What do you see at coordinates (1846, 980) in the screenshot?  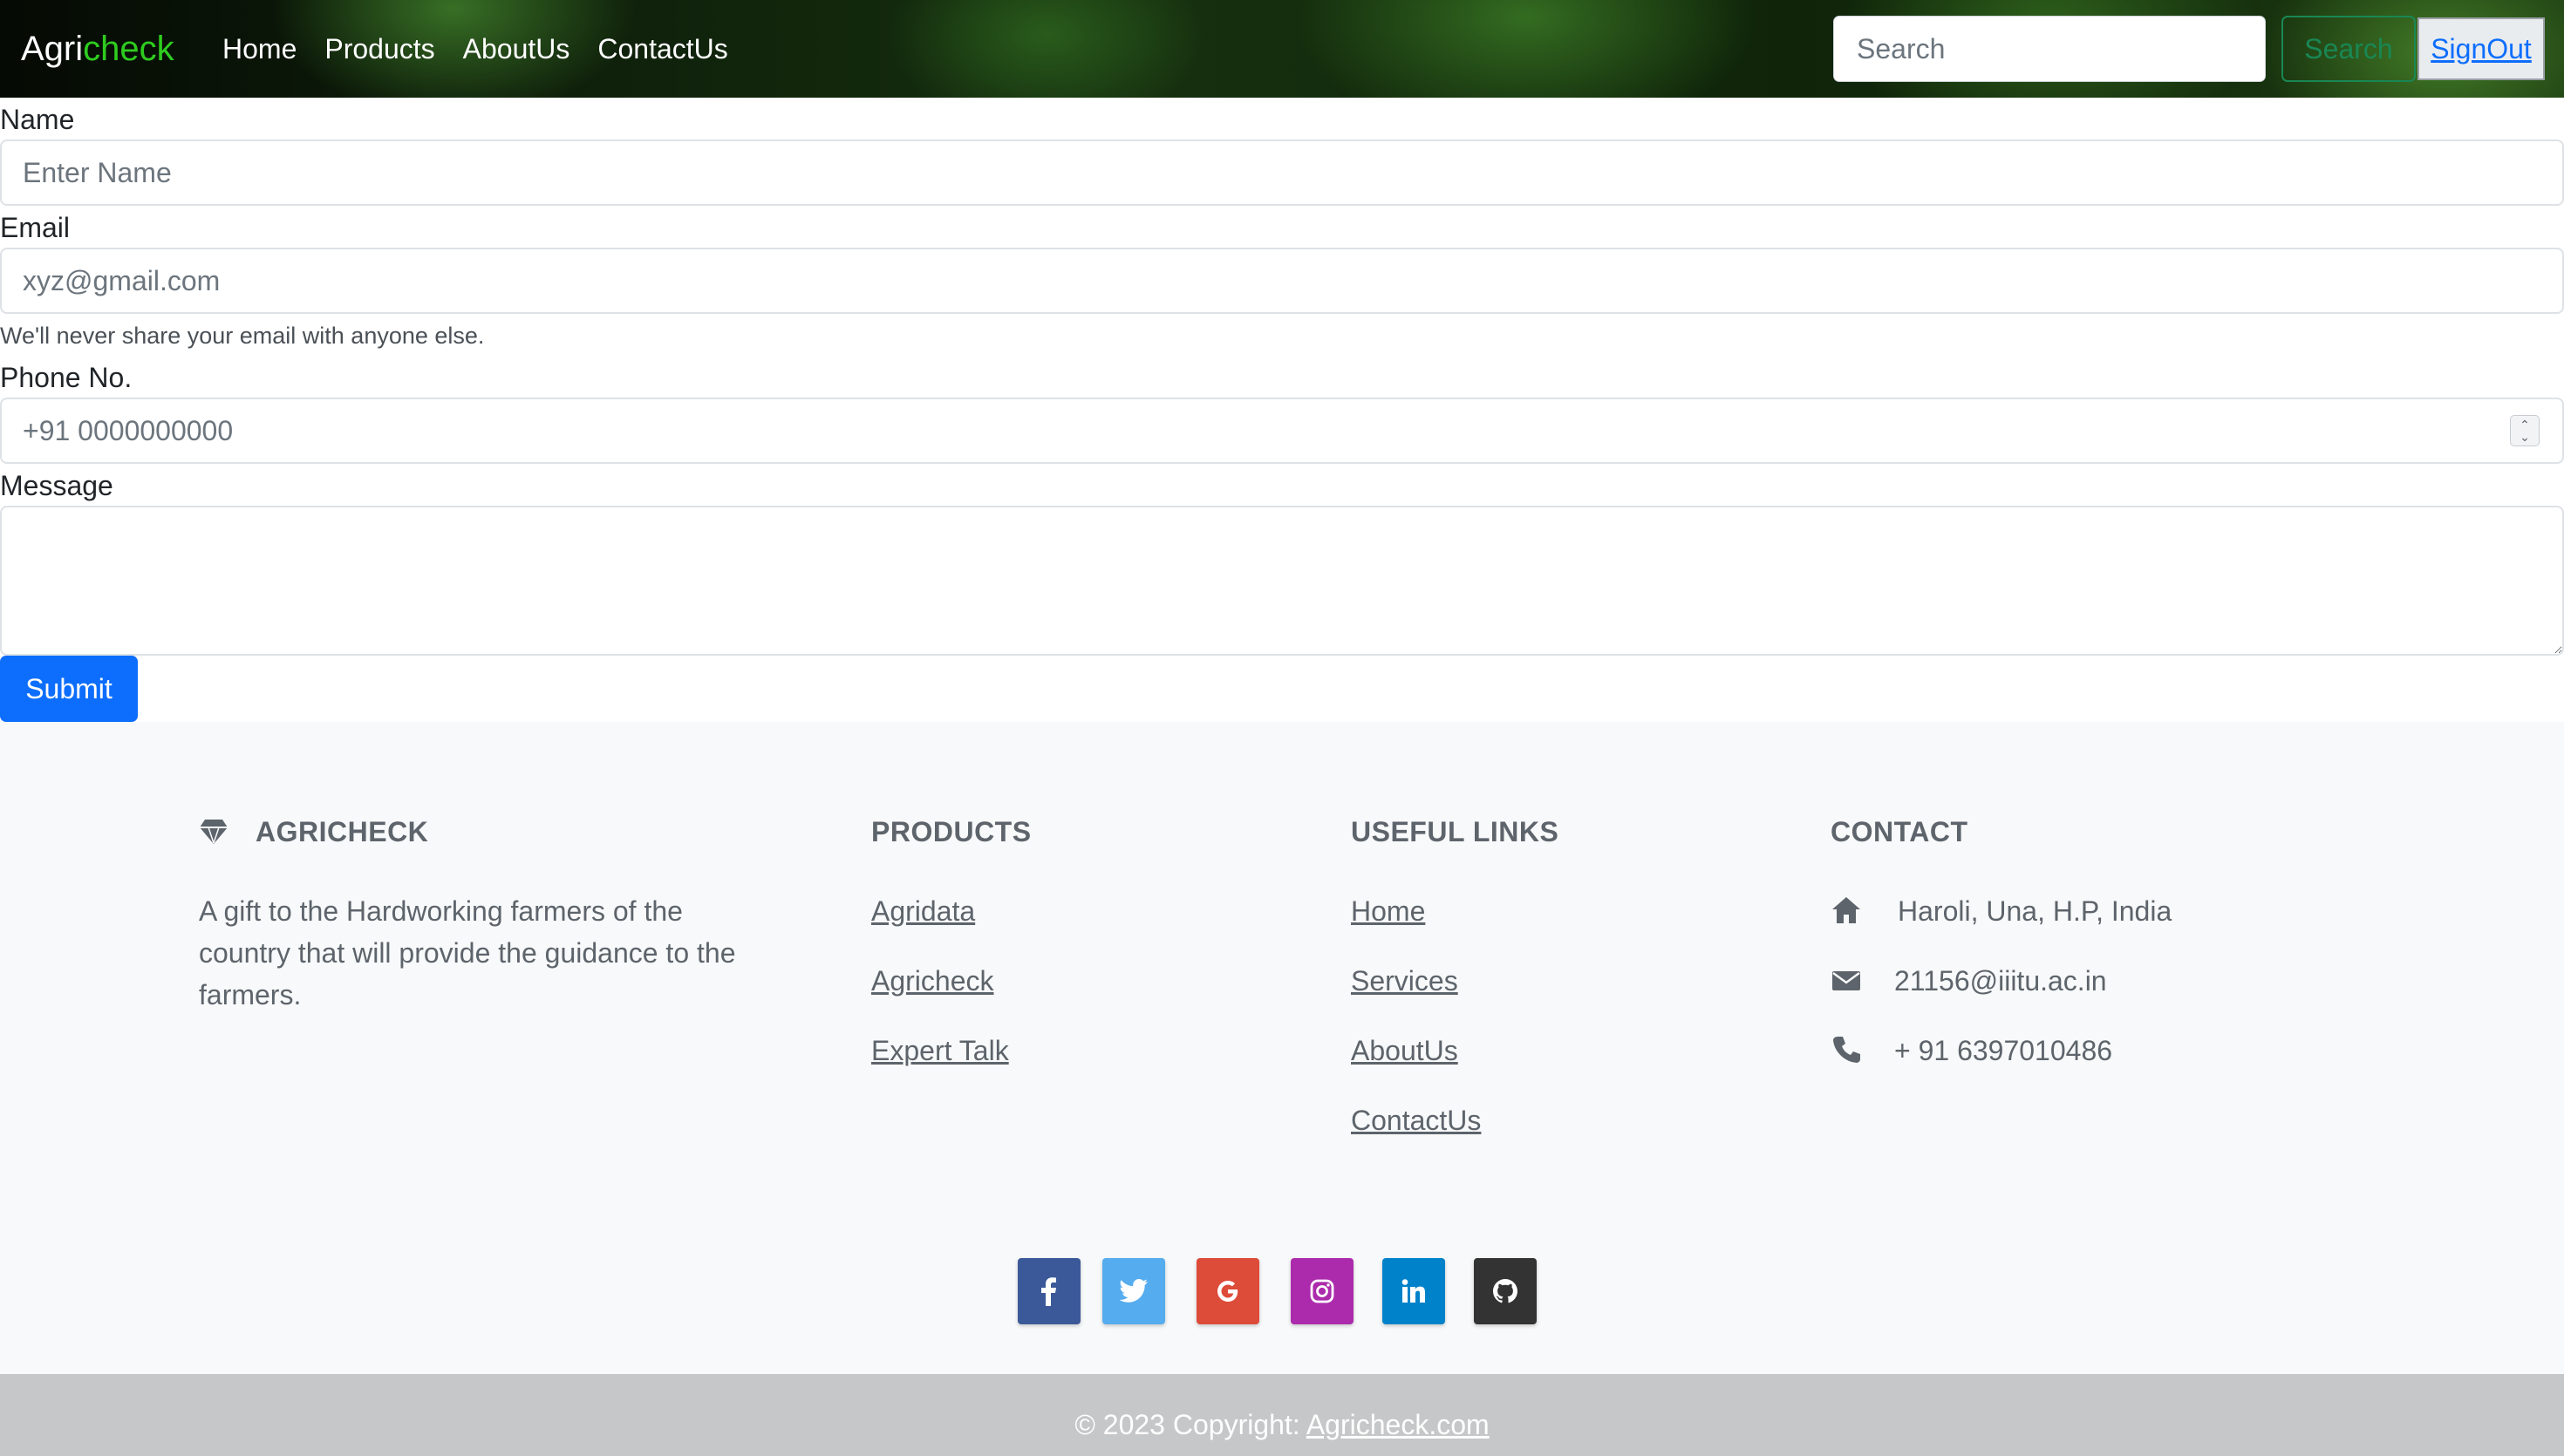 I see `envelope-icon` at bounding box center [1846, 980].